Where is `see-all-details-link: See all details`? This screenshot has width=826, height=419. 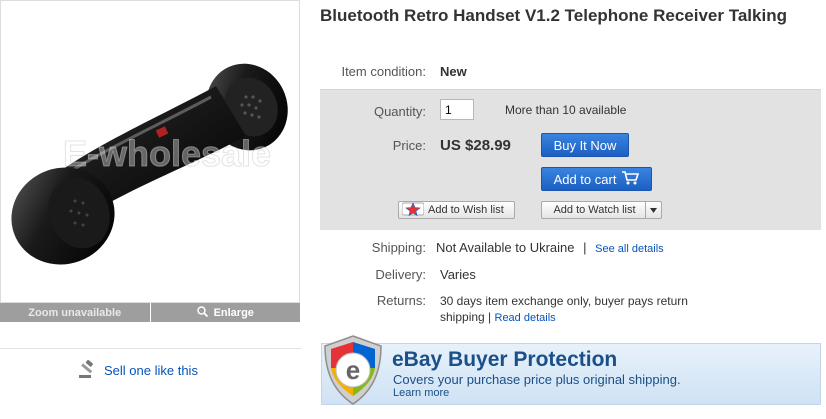 see-all-details-link: See all details is located at coordinates (629, 249).